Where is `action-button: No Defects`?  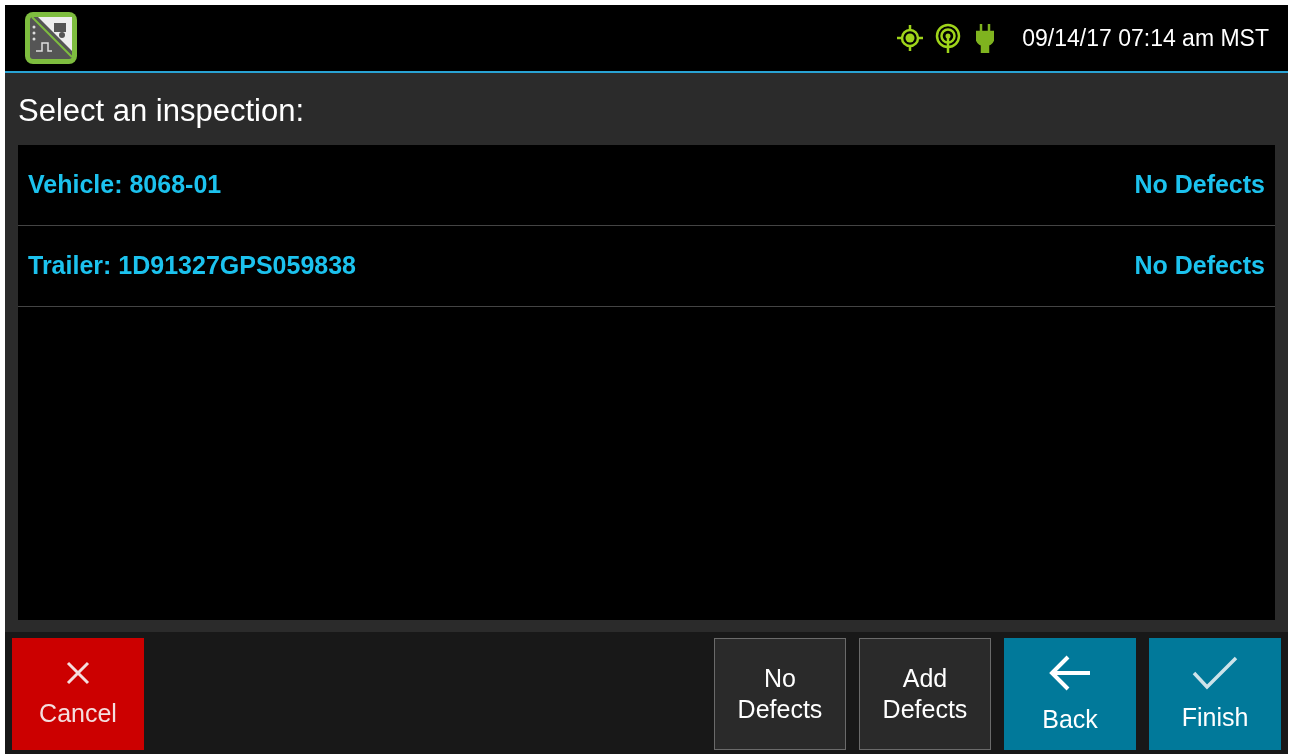
action-button: No Defects is located at coordinates (780, 694).